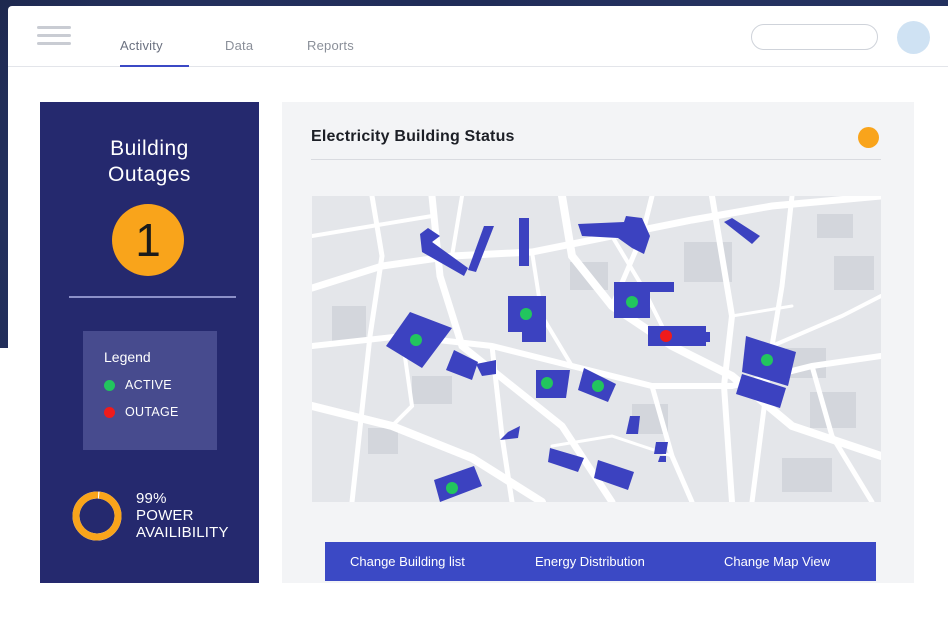 The image size is (948, 620). Describe the element at coordinates (152, 412) in the screenshot. I see `legend-label-outage: OUTAGE` at that location.